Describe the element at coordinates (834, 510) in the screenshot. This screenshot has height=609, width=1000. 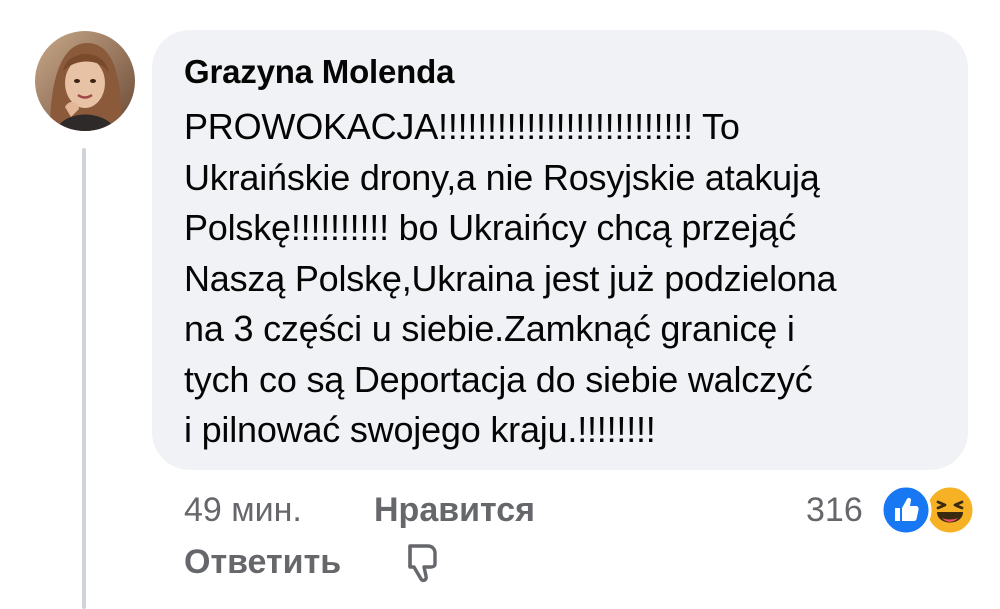
I see `reaction-count: 316` at that location.